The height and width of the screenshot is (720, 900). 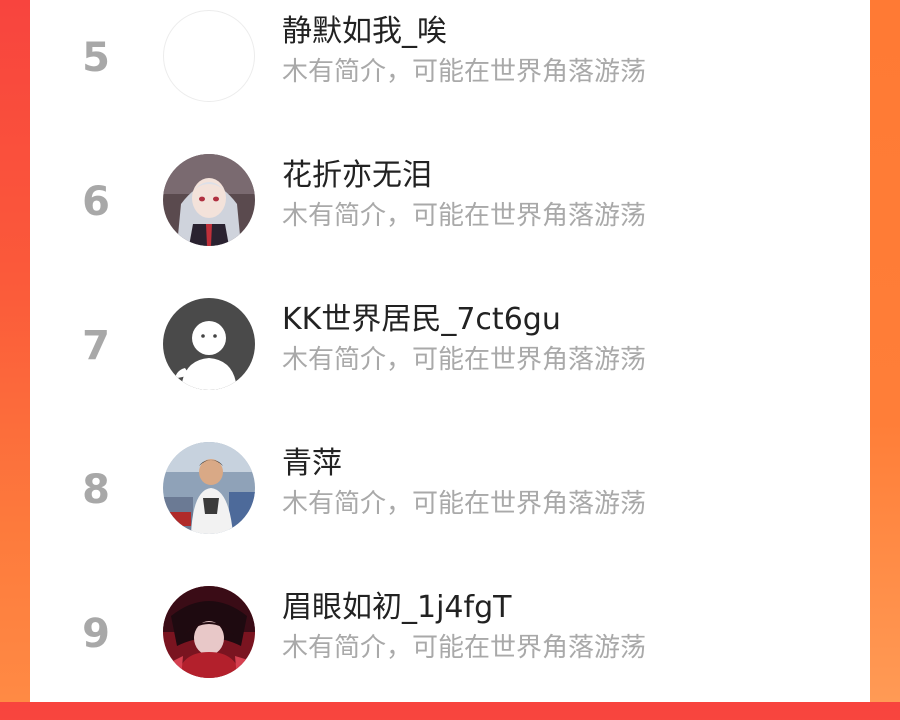 I want to click on rank-number: 8, so click(x=96, y=490).